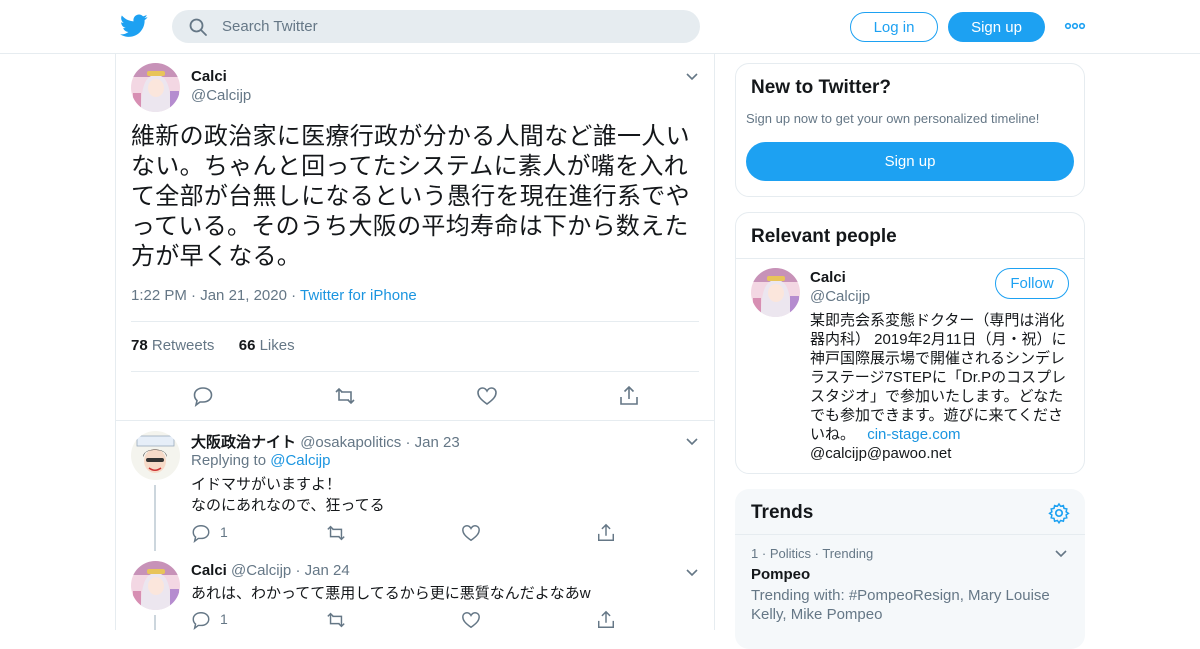  What do you see at coordinates (243, 442) in the screenshot?
I see `reply-author-name: 大阪政治ナイト` at bounding box center [243, 442].